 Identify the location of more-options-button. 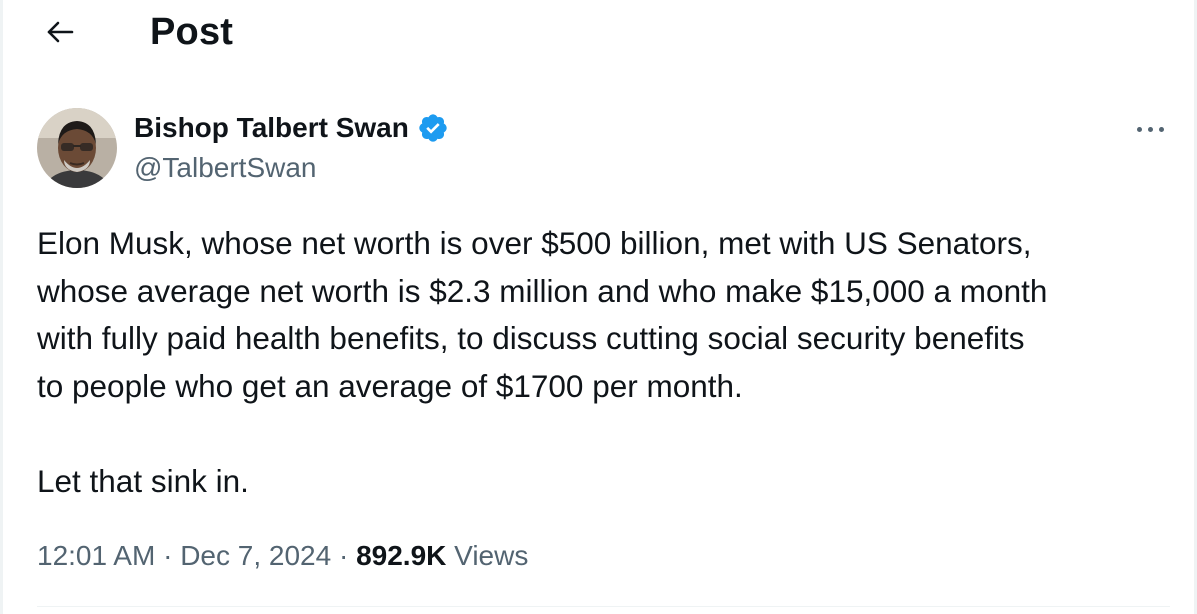
(1150, 129).